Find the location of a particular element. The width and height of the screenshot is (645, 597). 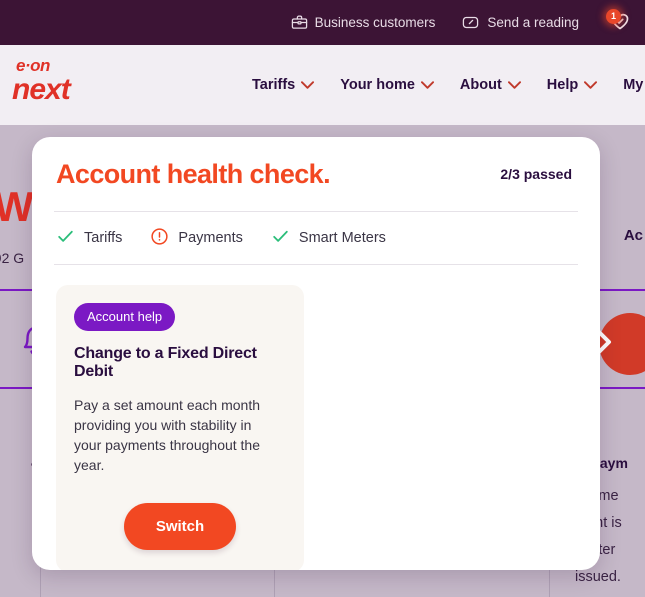

send-a-reading-label: Send a reading is located at coordinates (533, 22).